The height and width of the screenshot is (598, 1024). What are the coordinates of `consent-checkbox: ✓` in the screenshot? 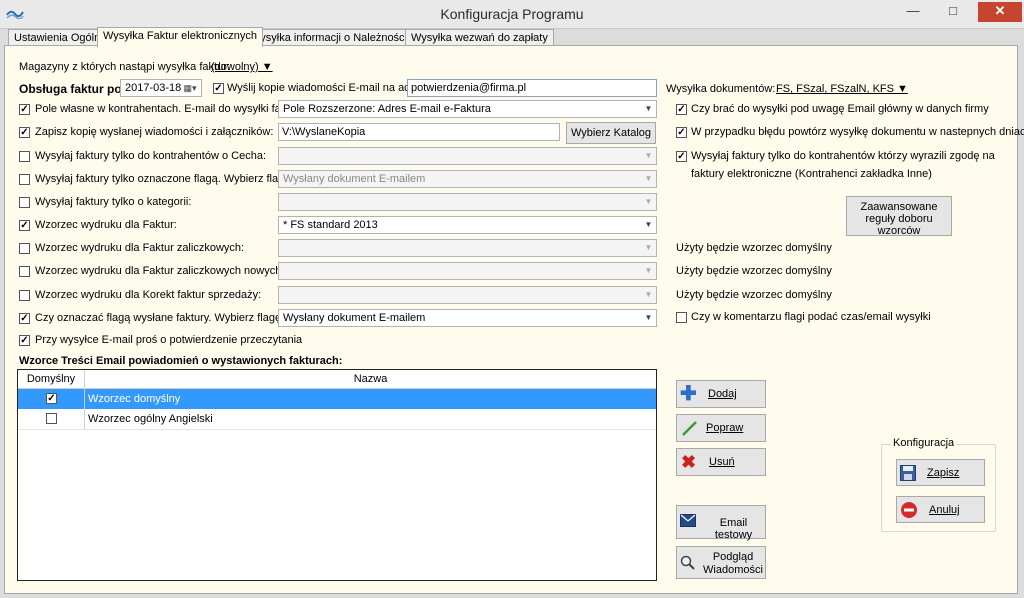 It's located at (681, 156).